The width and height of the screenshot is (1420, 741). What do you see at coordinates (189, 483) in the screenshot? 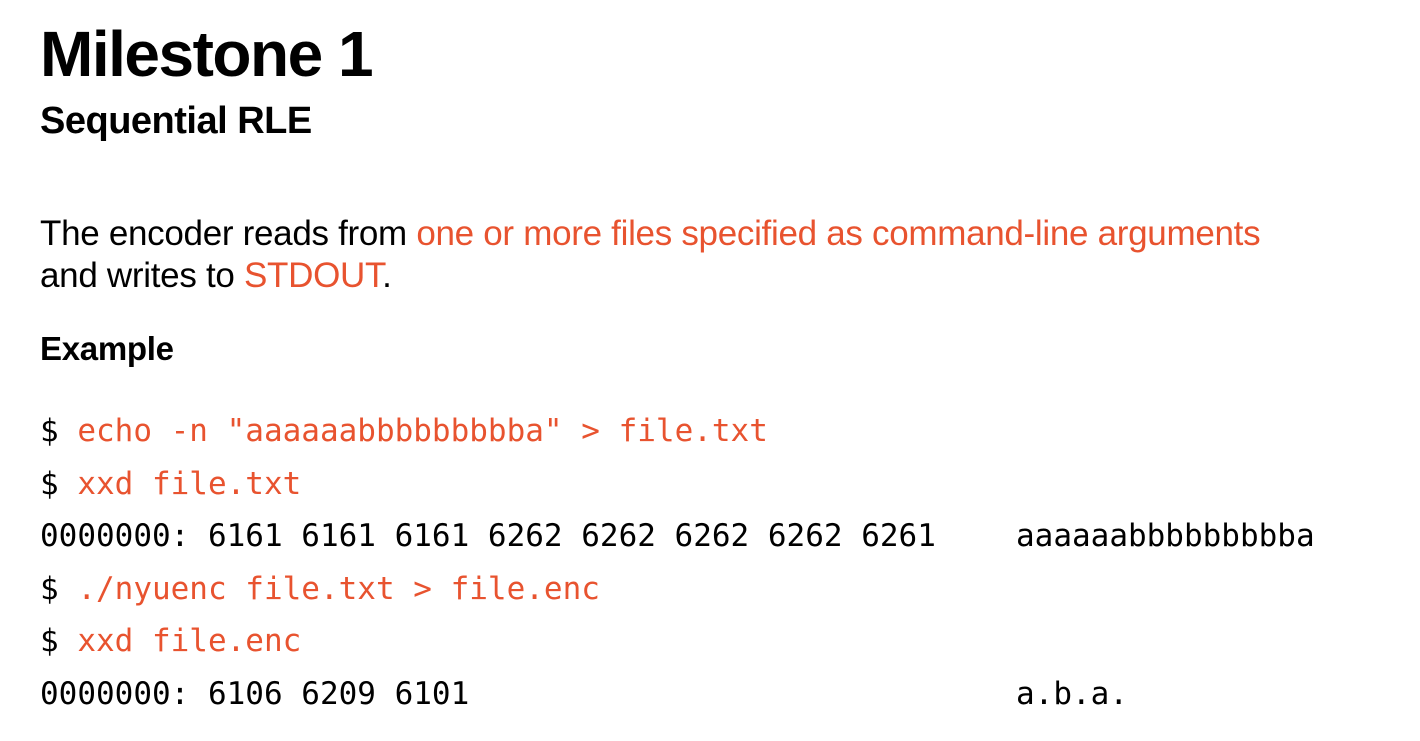
I see `command-text: xxd file.txt` at bounding box center [189, 483].